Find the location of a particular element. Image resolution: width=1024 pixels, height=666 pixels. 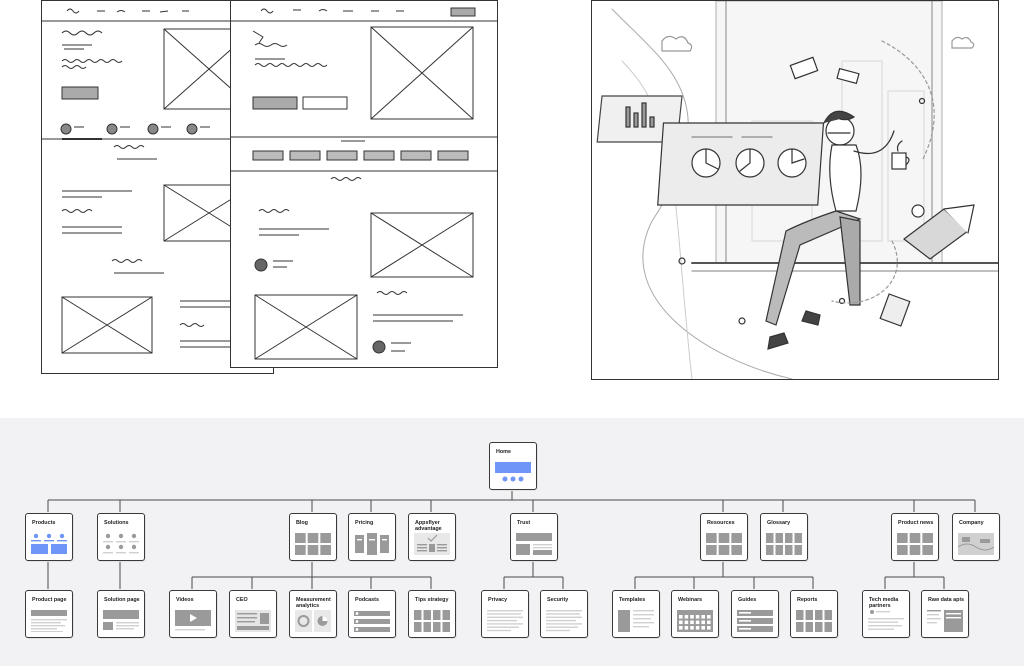

node-label: Templates is located at coordinates (632, 600).